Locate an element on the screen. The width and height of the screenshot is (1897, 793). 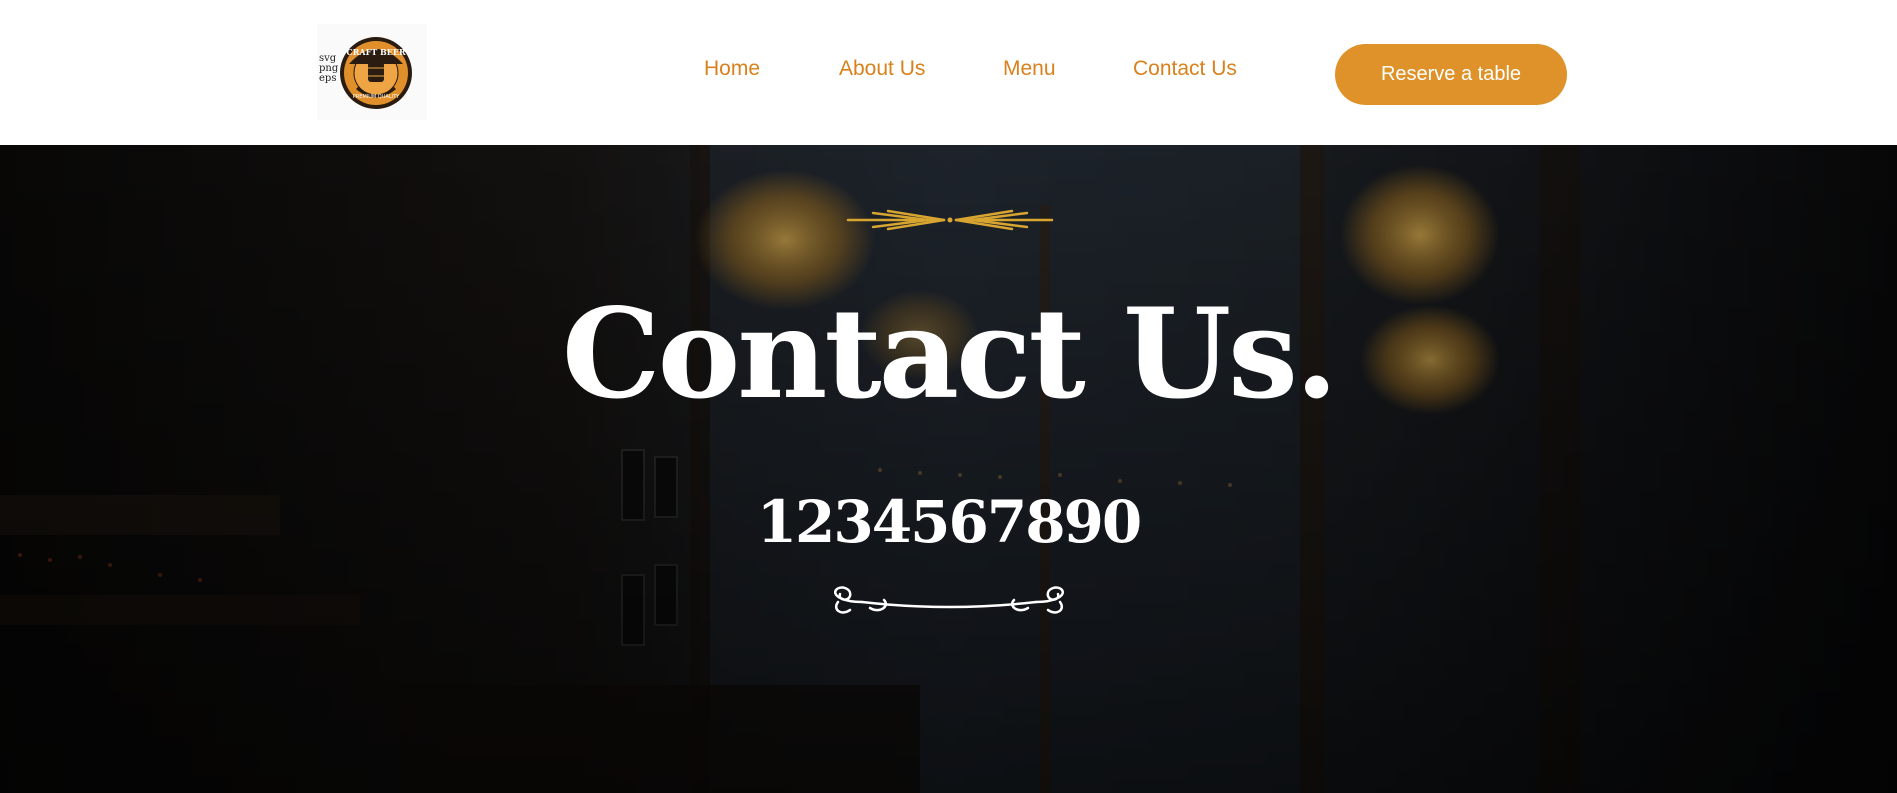
main-nav: Home About Us Menu Contact Us is located at coordinates (948, 72).